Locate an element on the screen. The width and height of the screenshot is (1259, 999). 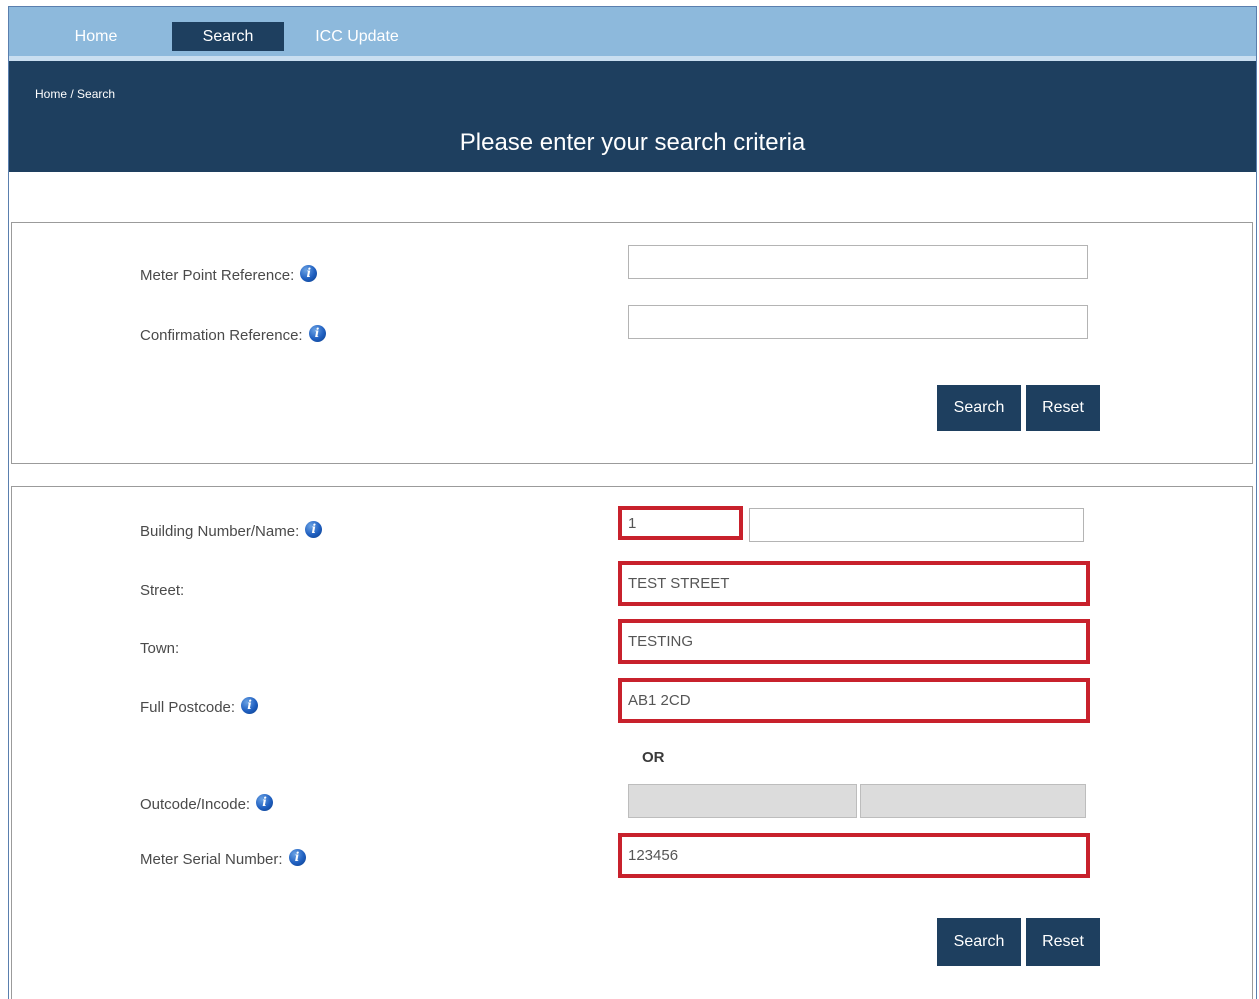
outcode-incode-label: Outcode/Incode: i is located at coordinates (207, 803).